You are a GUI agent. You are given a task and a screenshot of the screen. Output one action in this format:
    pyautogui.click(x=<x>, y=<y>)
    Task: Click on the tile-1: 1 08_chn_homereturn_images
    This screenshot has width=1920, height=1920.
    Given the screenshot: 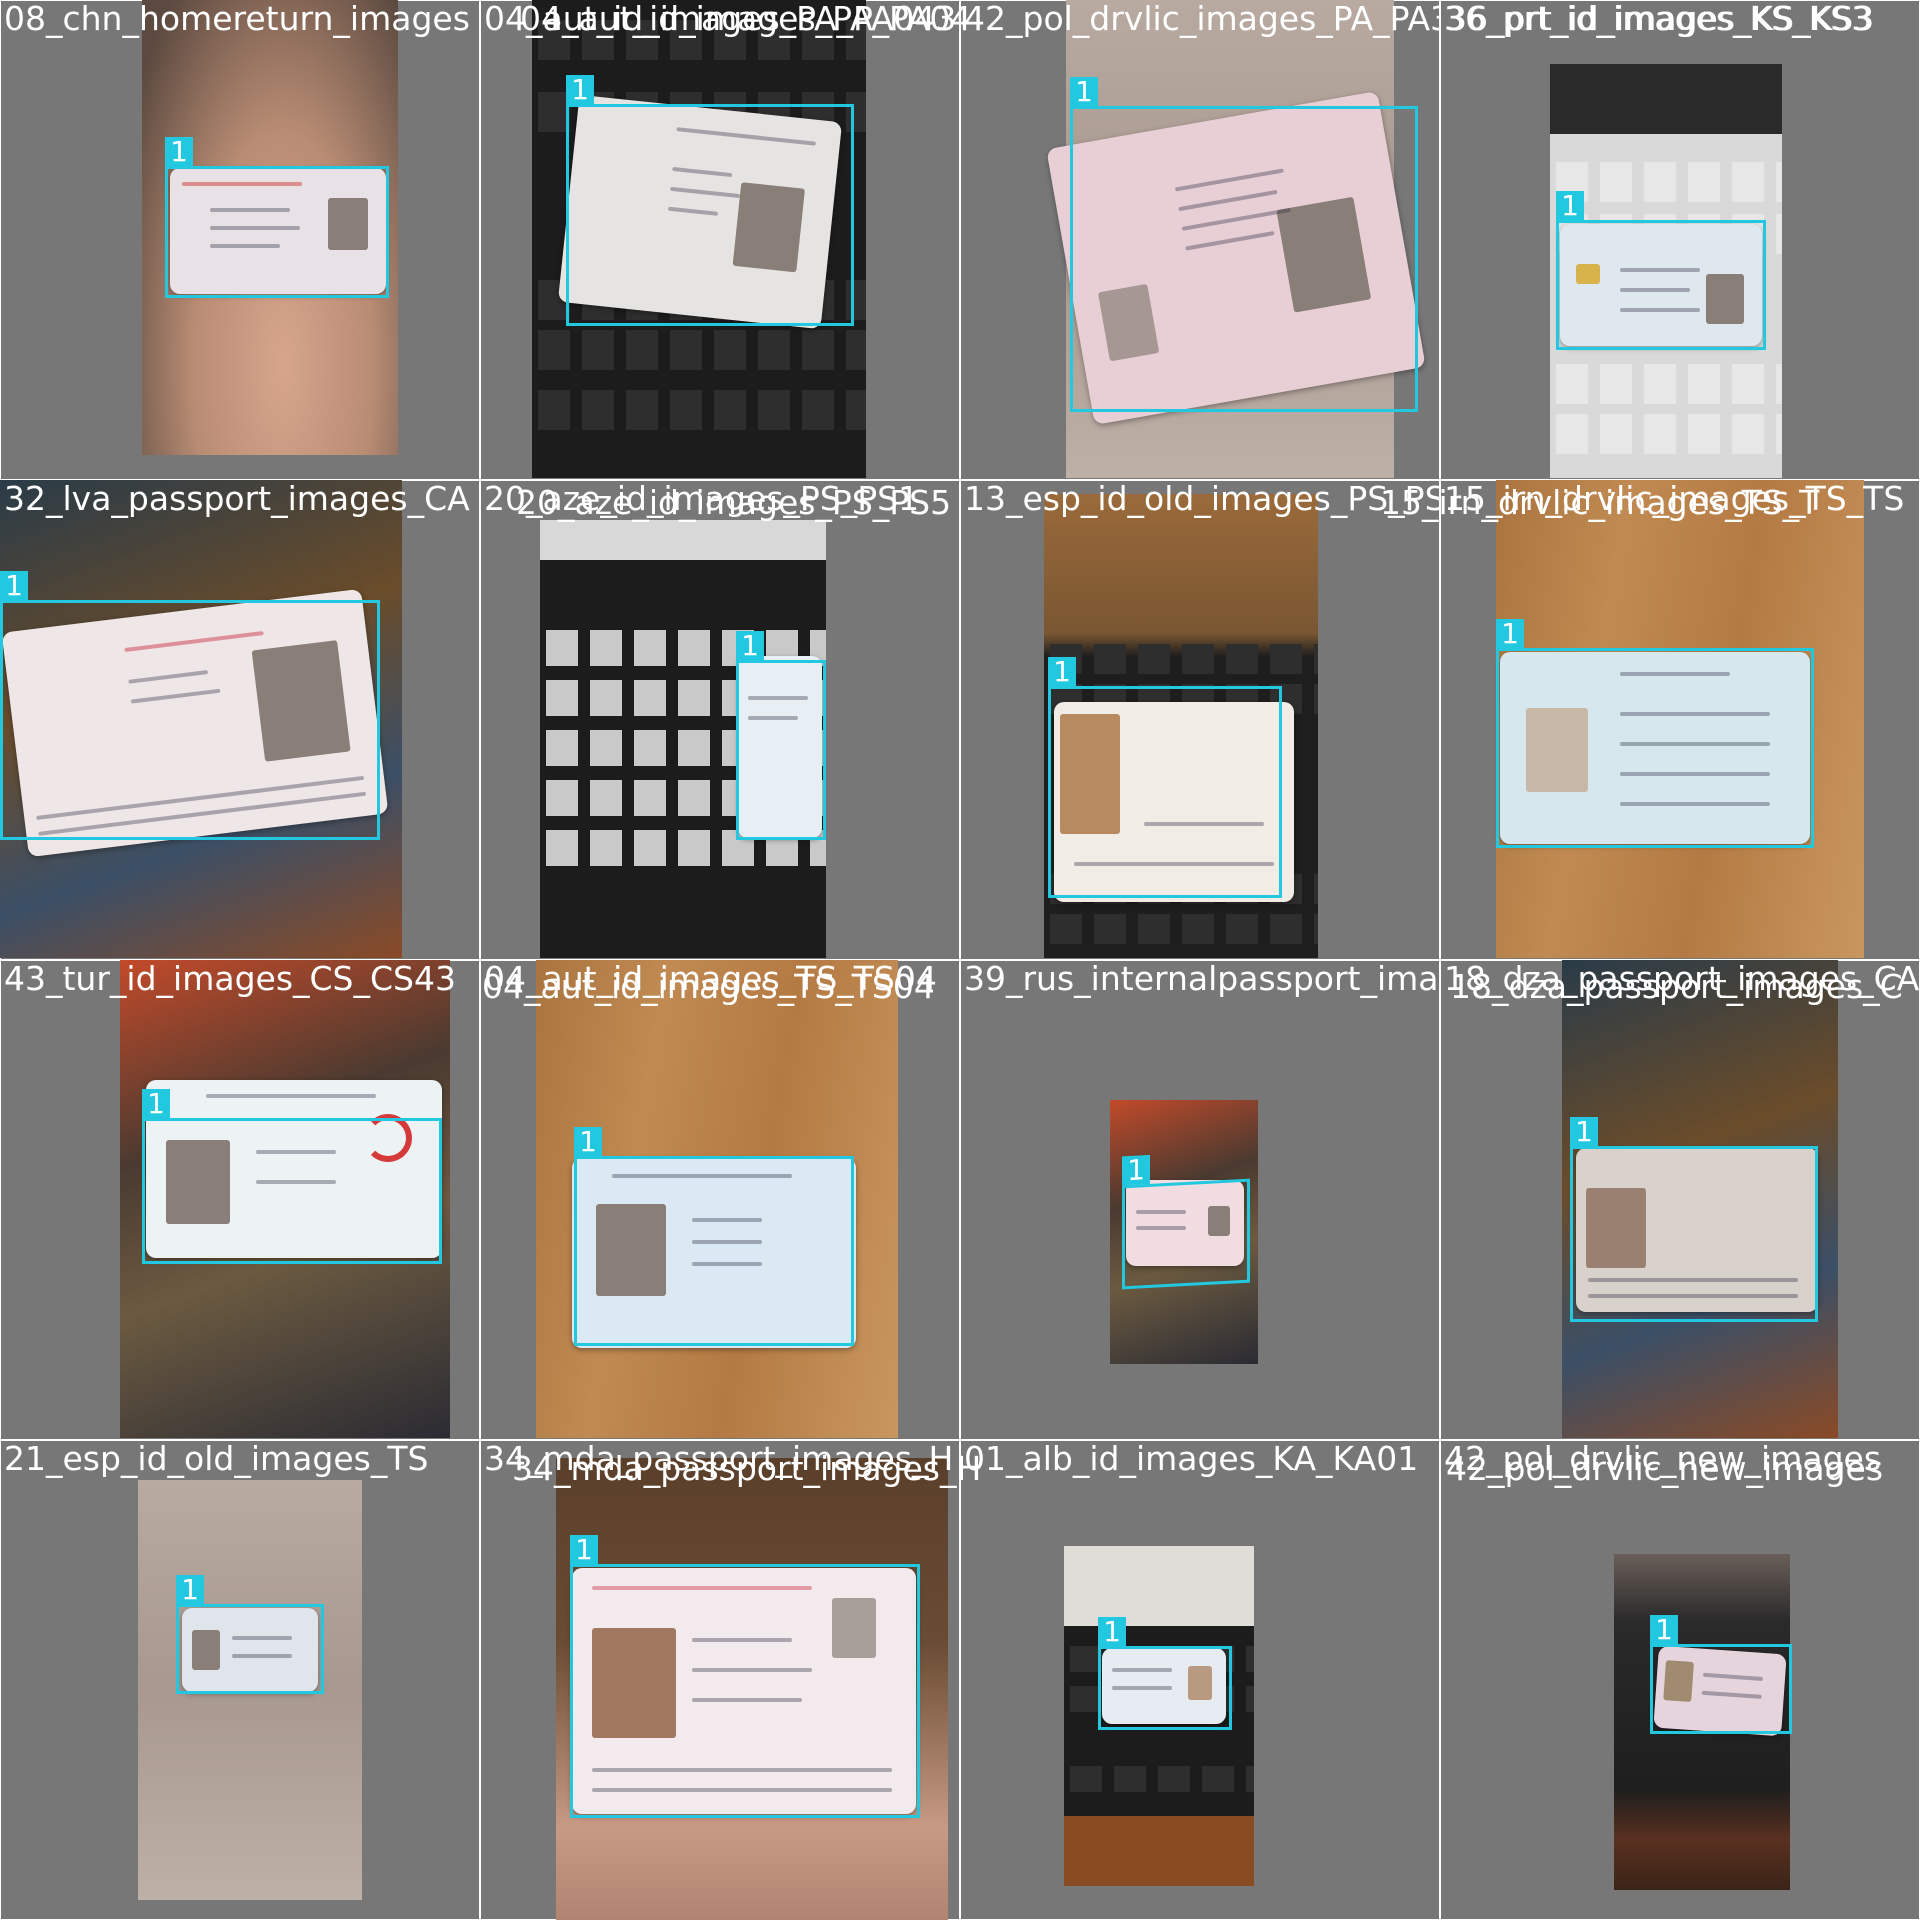 What is the action you would take?
    pyautogui.click(x=240, y=240)
    